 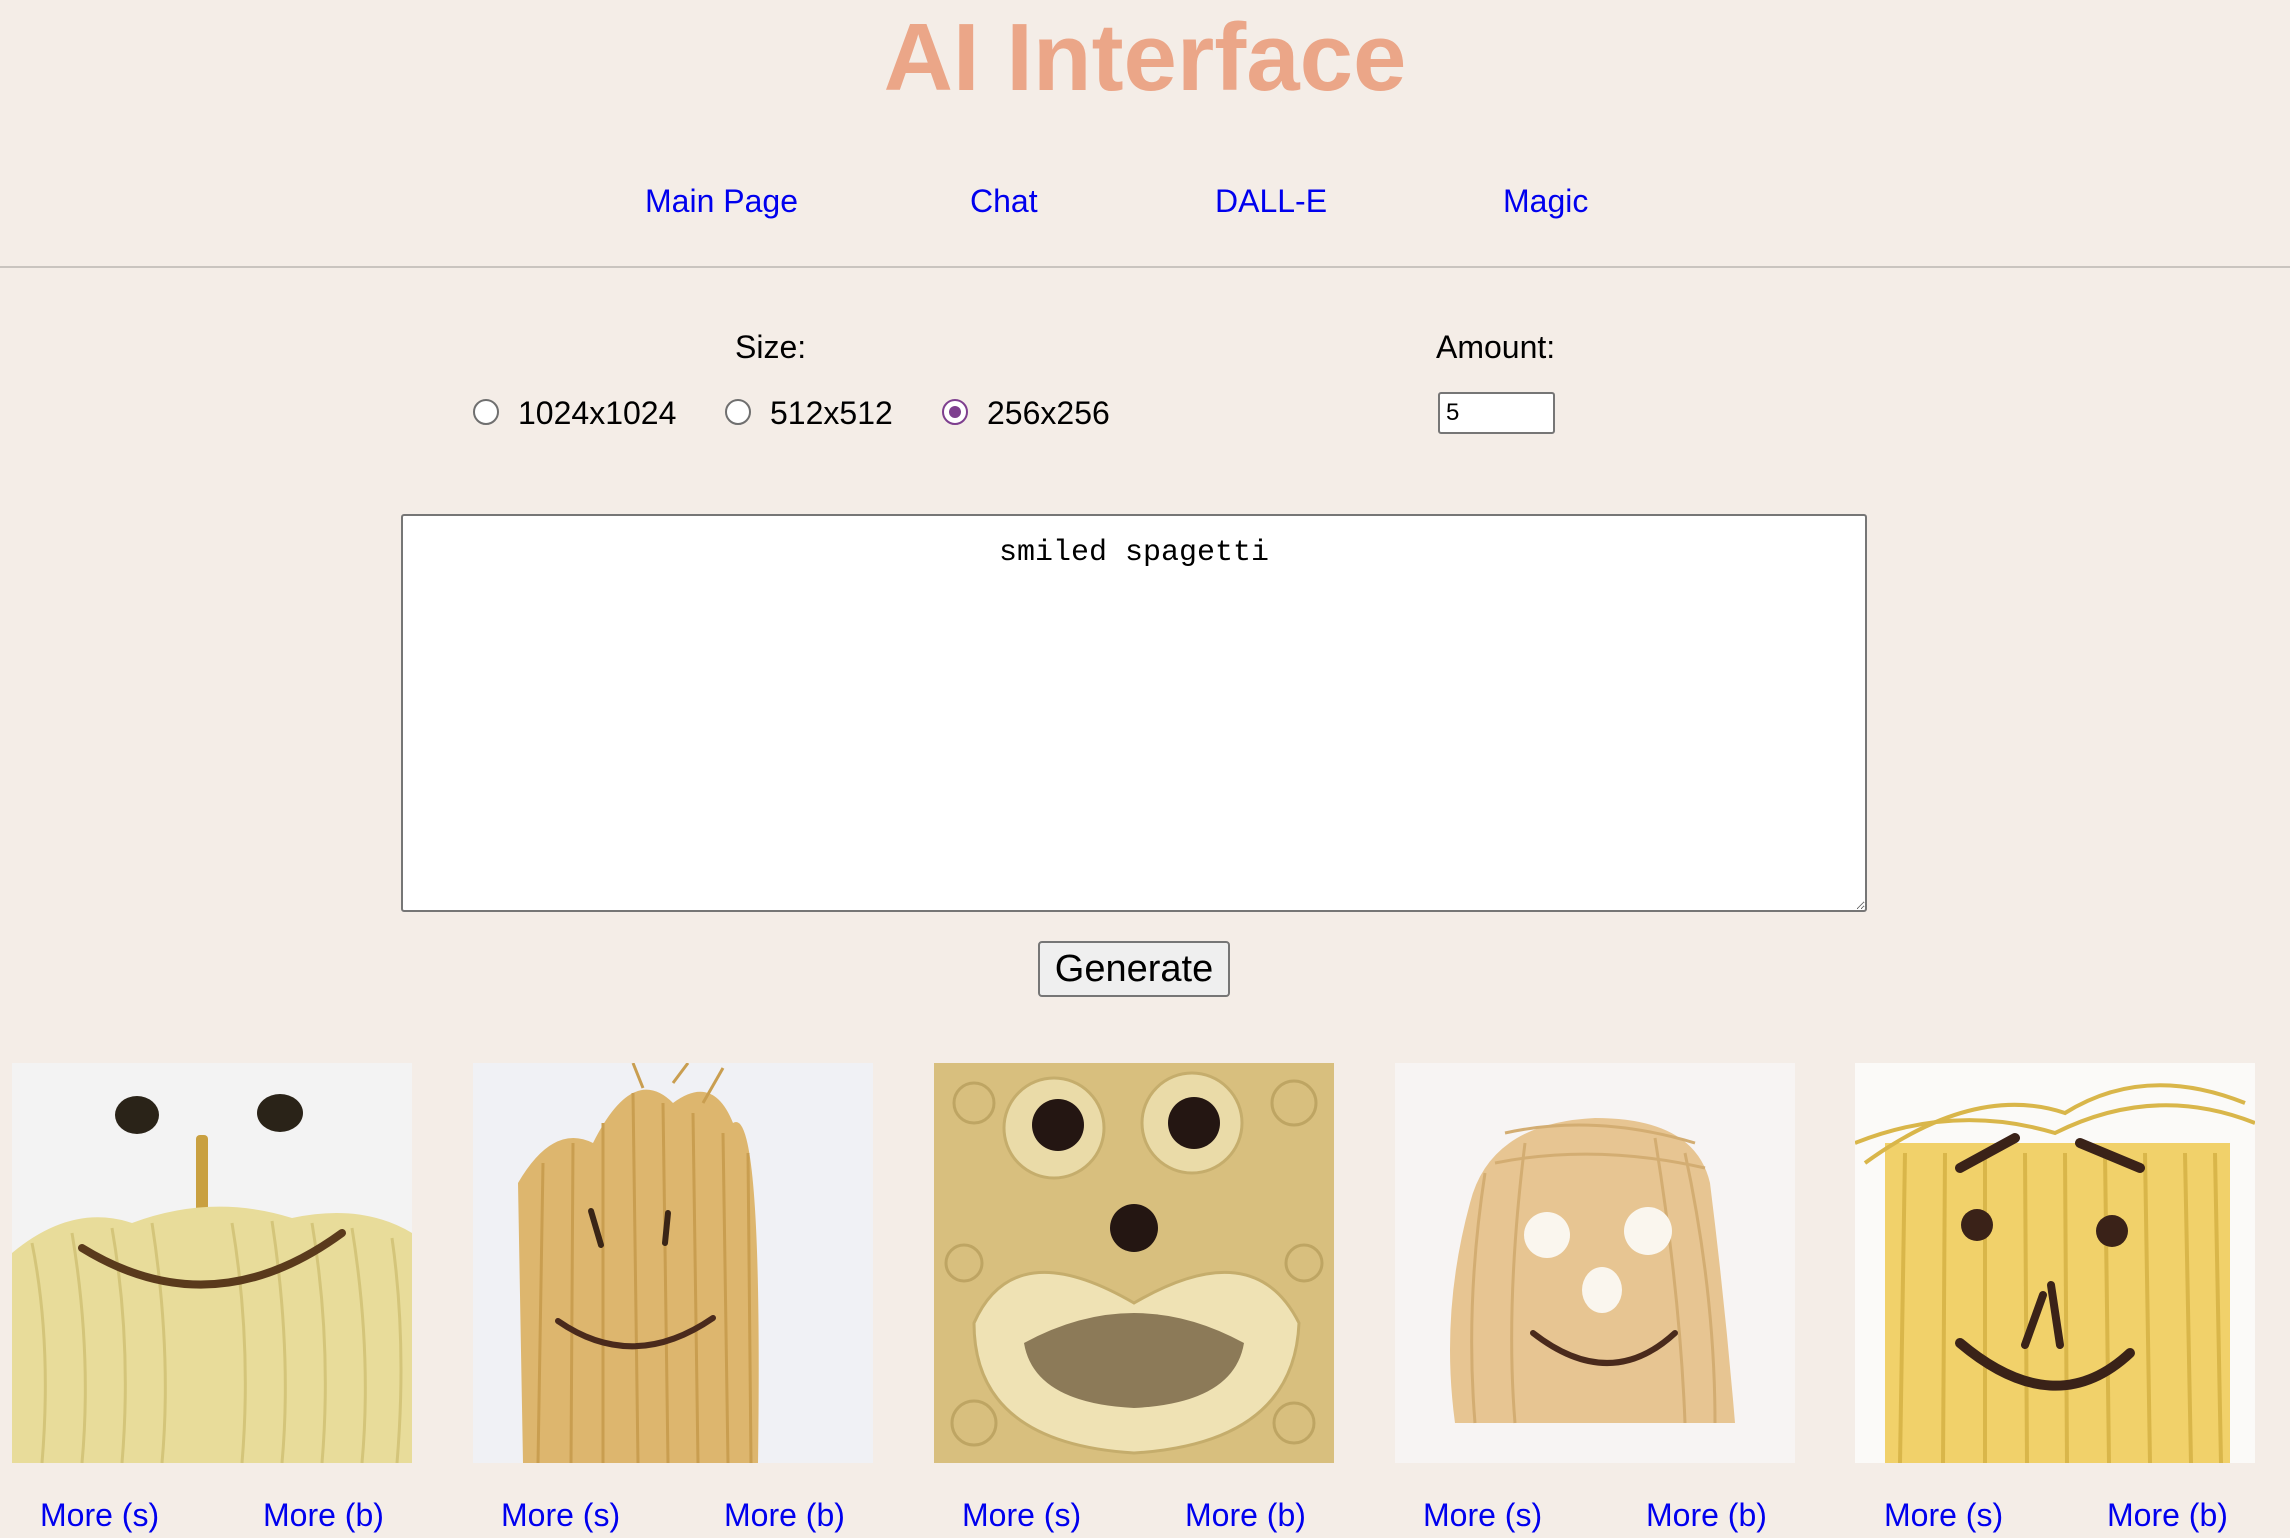 I want to click on more-big-link-3: More (b), so click(x=1245, y=1515).